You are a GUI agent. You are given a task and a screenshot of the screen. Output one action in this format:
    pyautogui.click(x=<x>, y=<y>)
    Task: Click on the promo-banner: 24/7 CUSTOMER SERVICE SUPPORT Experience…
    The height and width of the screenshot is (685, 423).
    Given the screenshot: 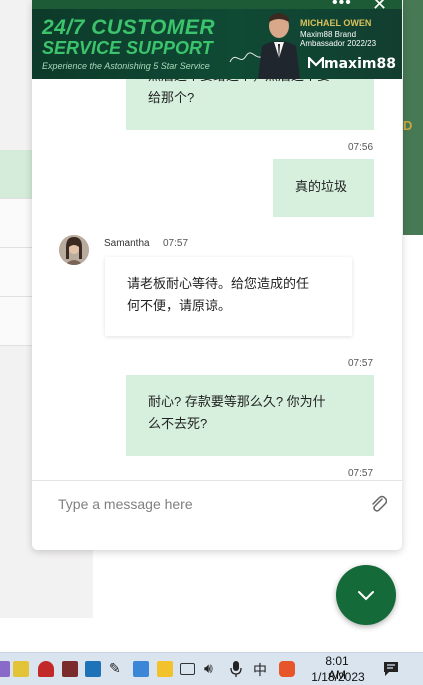 What is the action you would take?
    pyautogui.click(x=217, y=39)
    